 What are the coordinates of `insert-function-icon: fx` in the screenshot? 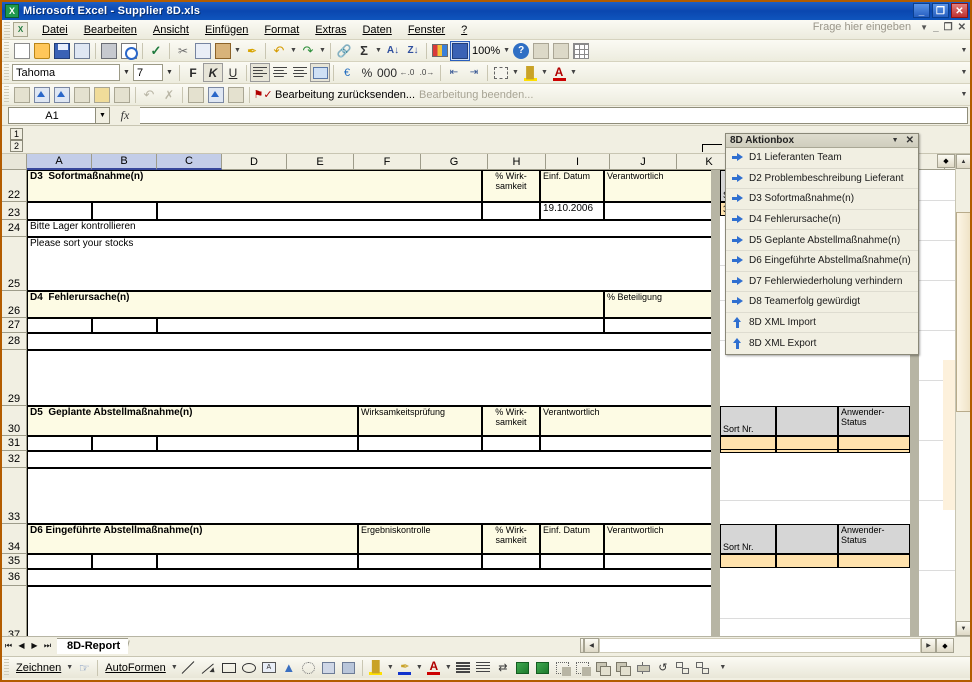 It's located at (125, 115).